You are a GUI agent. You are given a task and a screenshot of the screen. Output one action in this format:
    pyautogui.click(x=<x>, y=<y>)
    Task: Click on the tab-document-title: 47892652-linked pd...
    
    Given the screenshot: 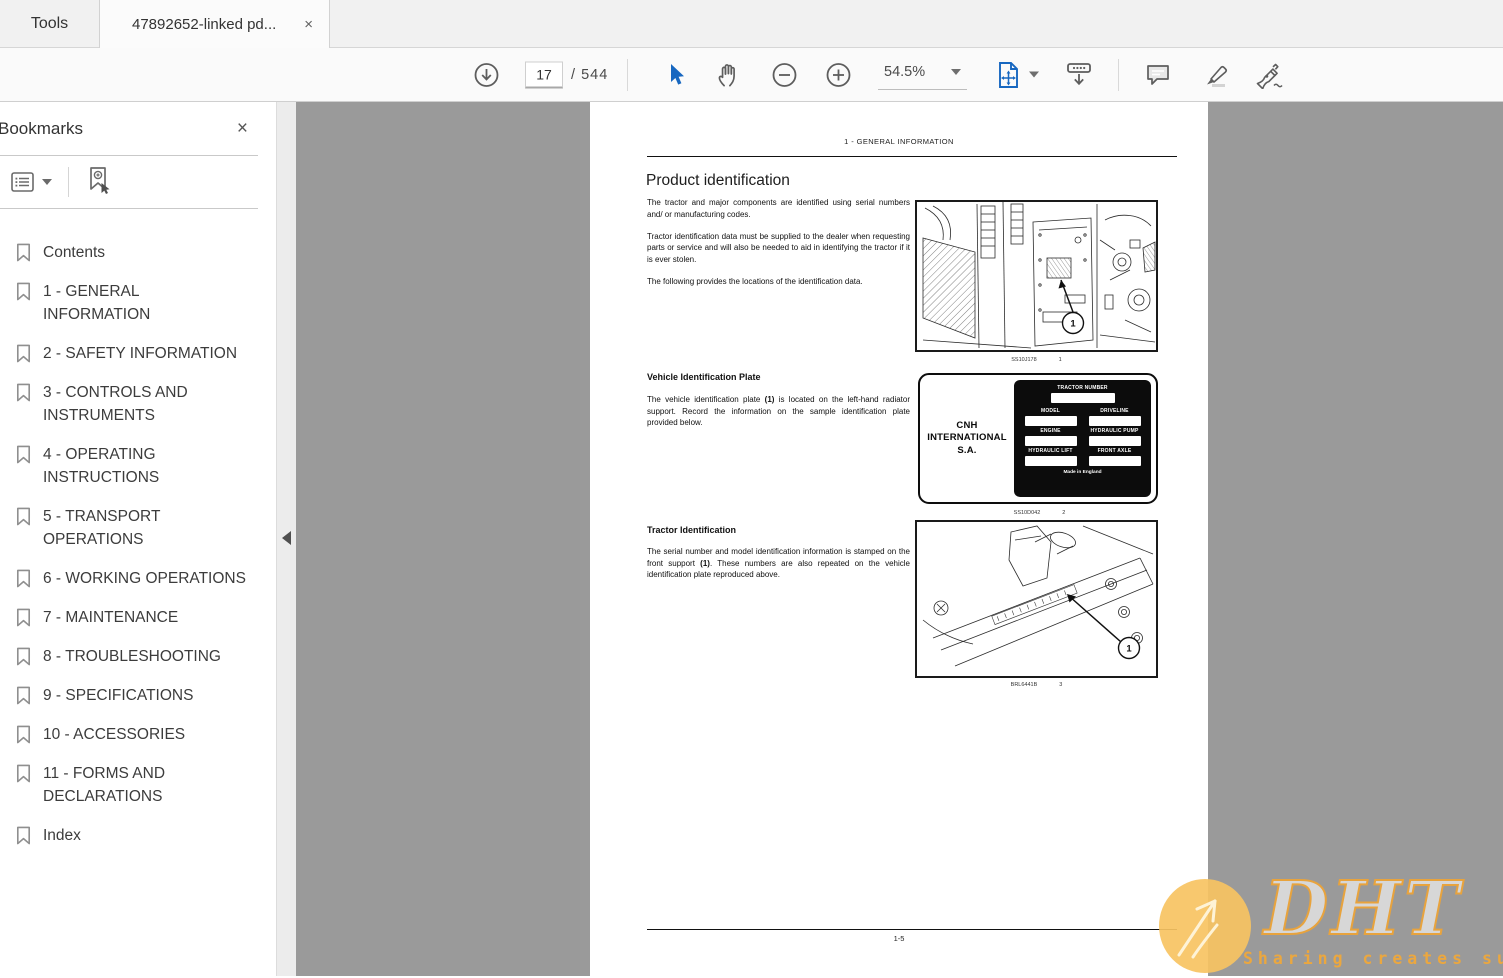 What is the action you would take?
    pyautogui.click(x=204, y=24)
    